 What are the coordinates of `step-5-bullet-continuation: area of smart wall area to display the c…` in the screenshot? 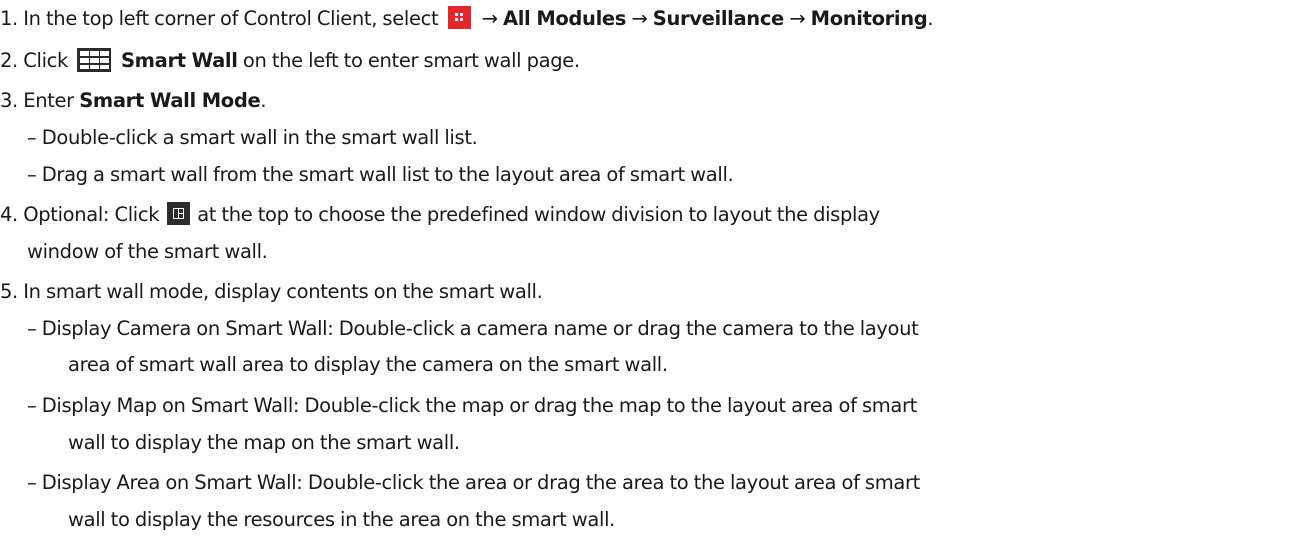 It's located at (368, 364).